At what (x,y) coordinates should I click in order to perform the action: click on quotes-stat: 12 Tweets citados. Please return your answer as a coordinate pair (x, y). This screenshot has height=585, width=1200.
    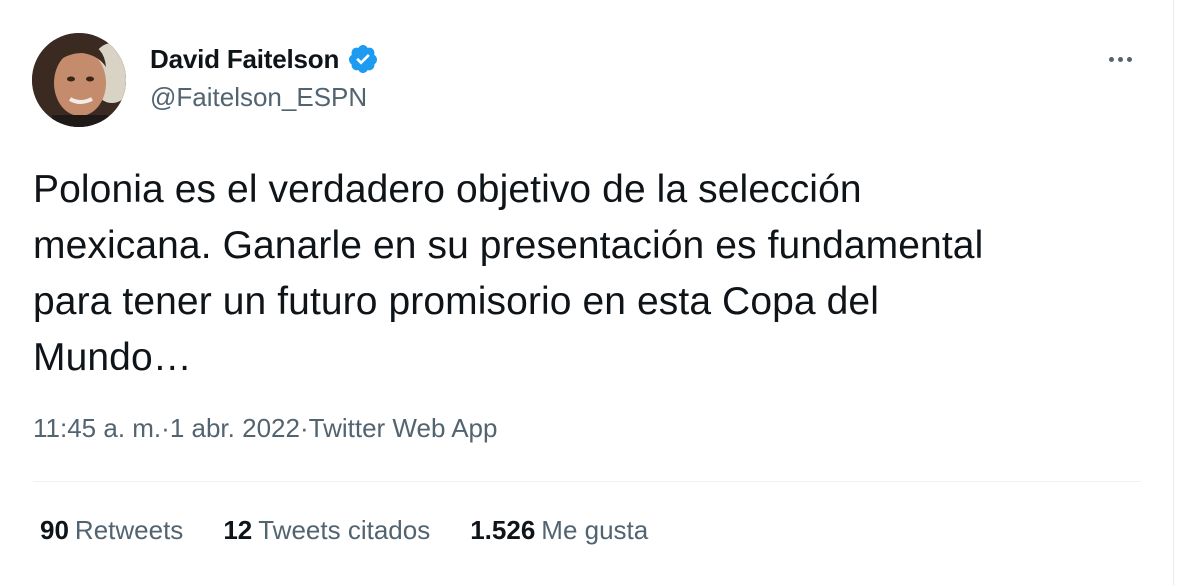
    Looking at the image, I should click on (326, 530).